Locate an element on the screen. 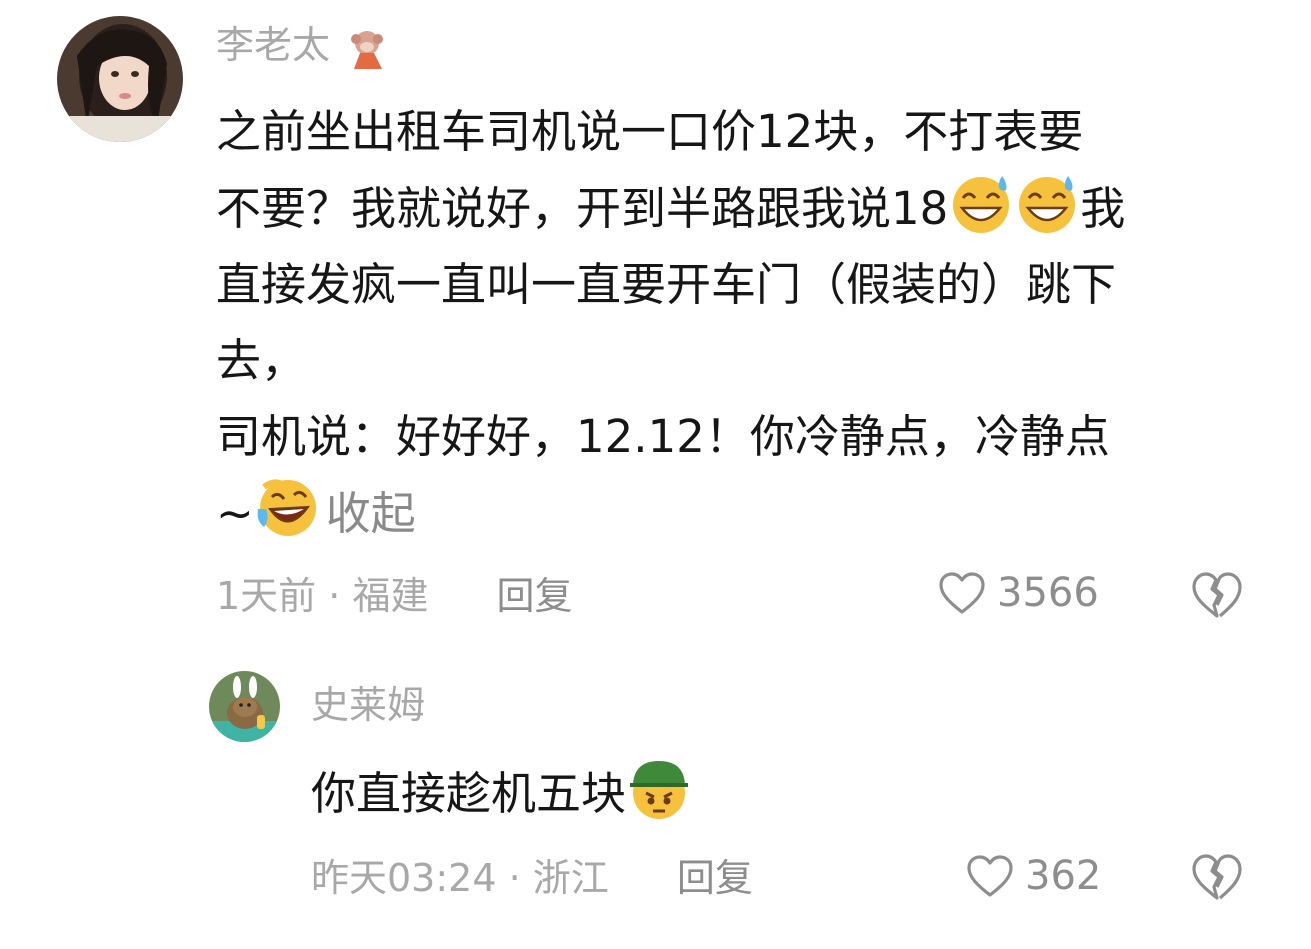  comment-line: 去， is located at coordinates (261, 360).